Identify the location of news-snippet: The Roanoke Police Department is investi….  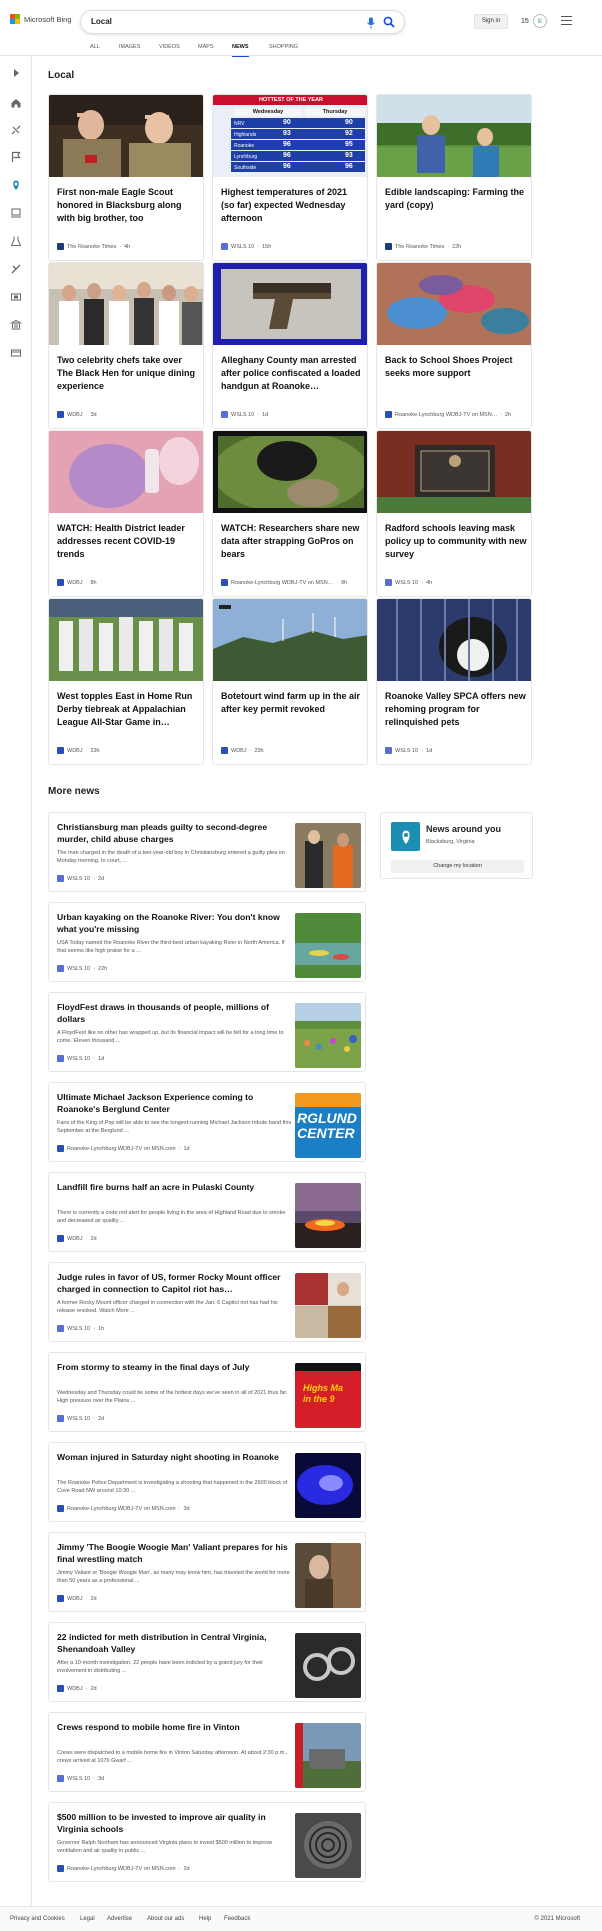
(172, 1487).